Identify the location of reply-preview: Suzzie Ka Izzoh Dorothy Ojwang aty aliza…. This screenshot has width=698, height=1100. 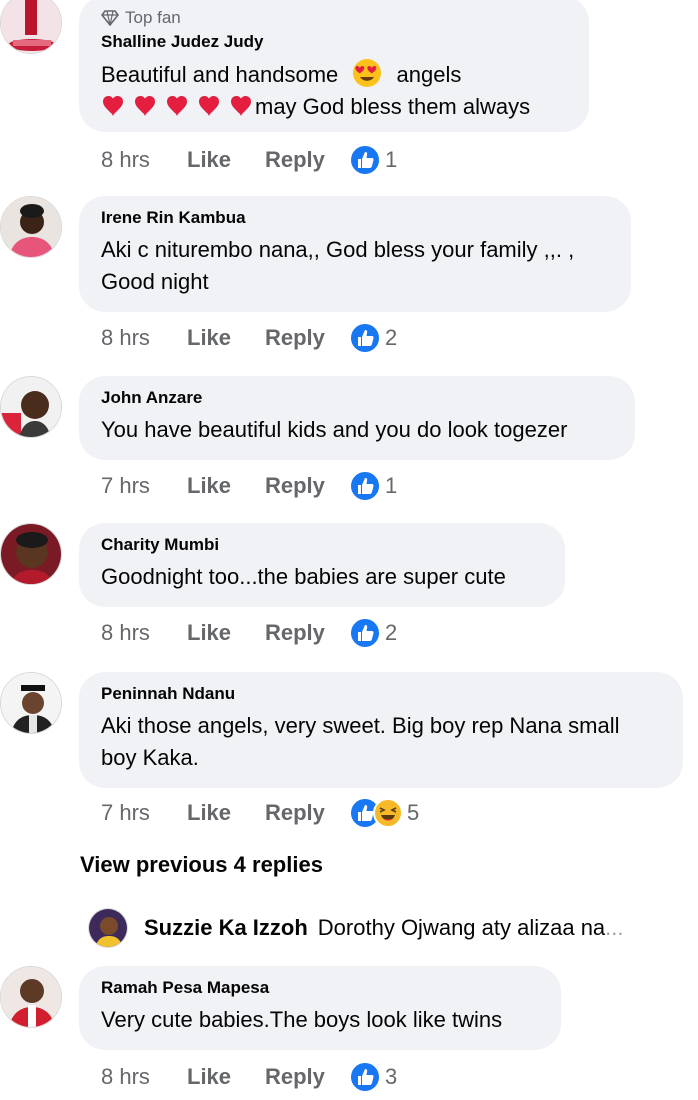
(393, 928).